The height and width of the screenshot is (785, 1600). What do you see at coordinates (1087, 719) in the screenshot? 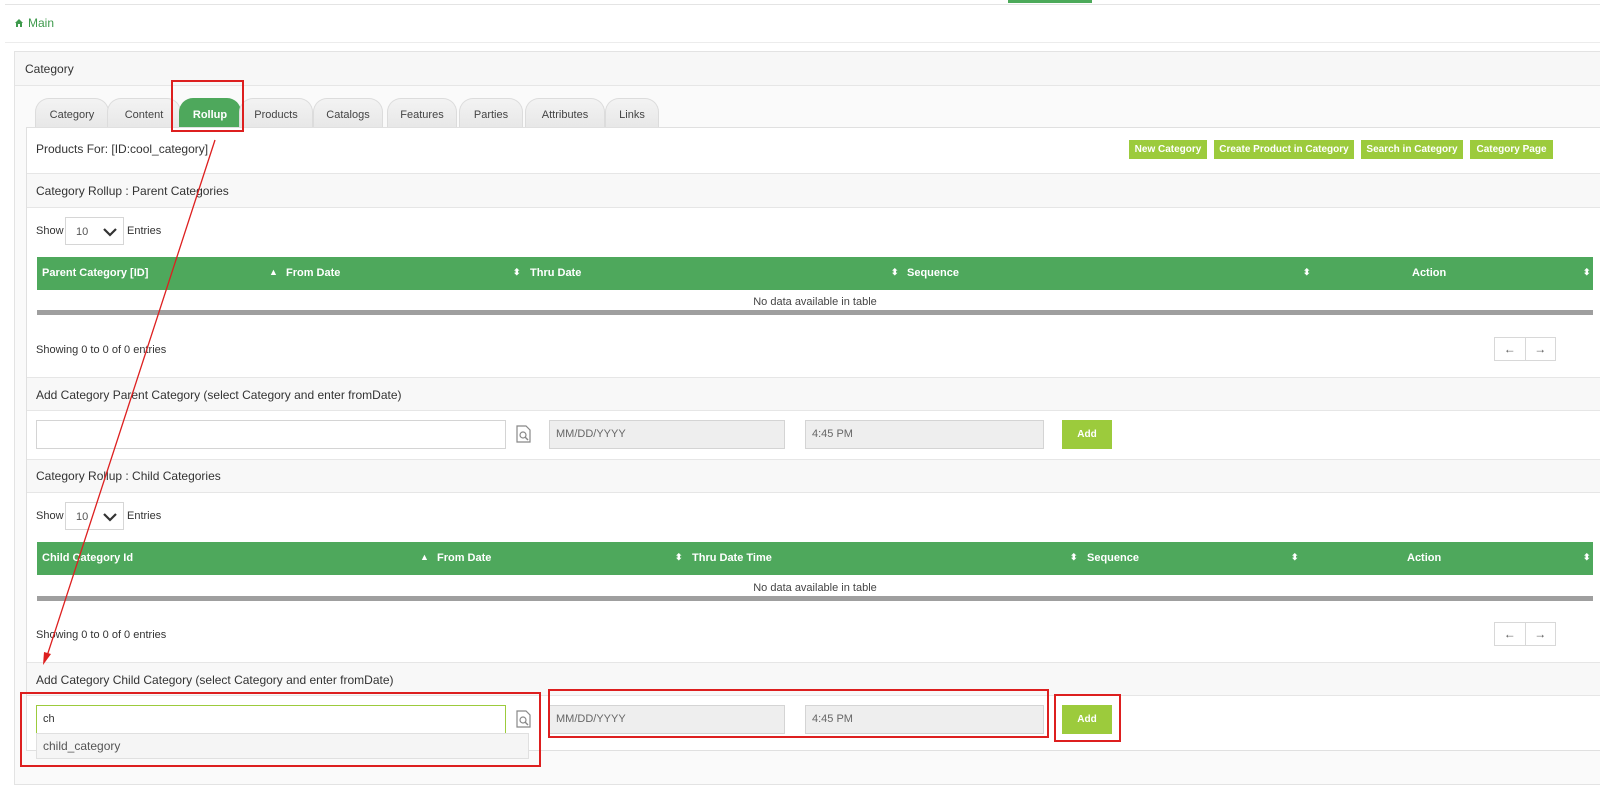
I see `child-add-button: Add` at bounding box center [1087, 719].